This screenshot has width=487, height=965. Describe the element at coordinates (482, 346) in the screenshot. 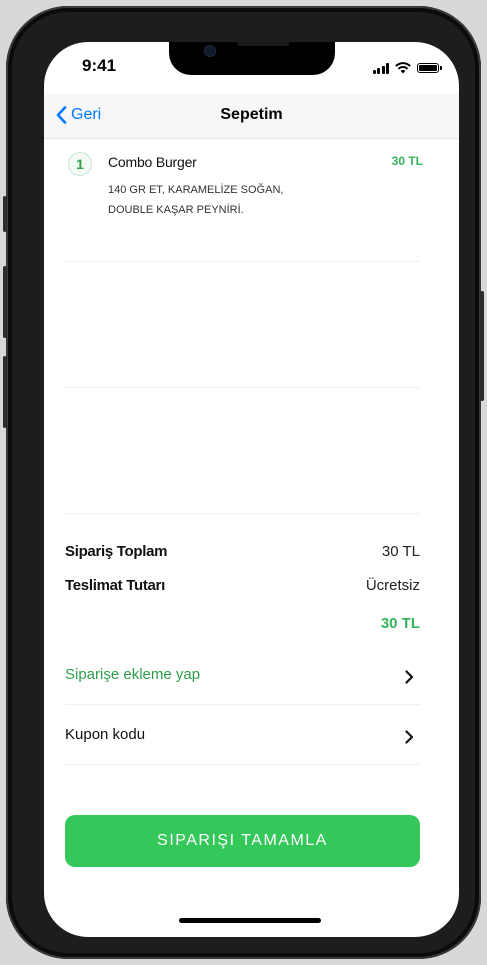

I see `power-button` at that location.